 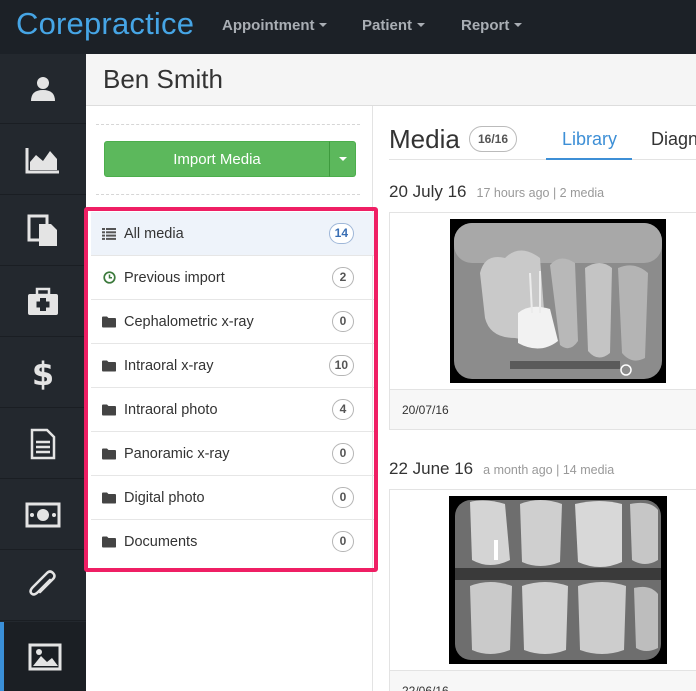 I want to click on media-card-caption: 22/06/16, so click(x=543, y=680).